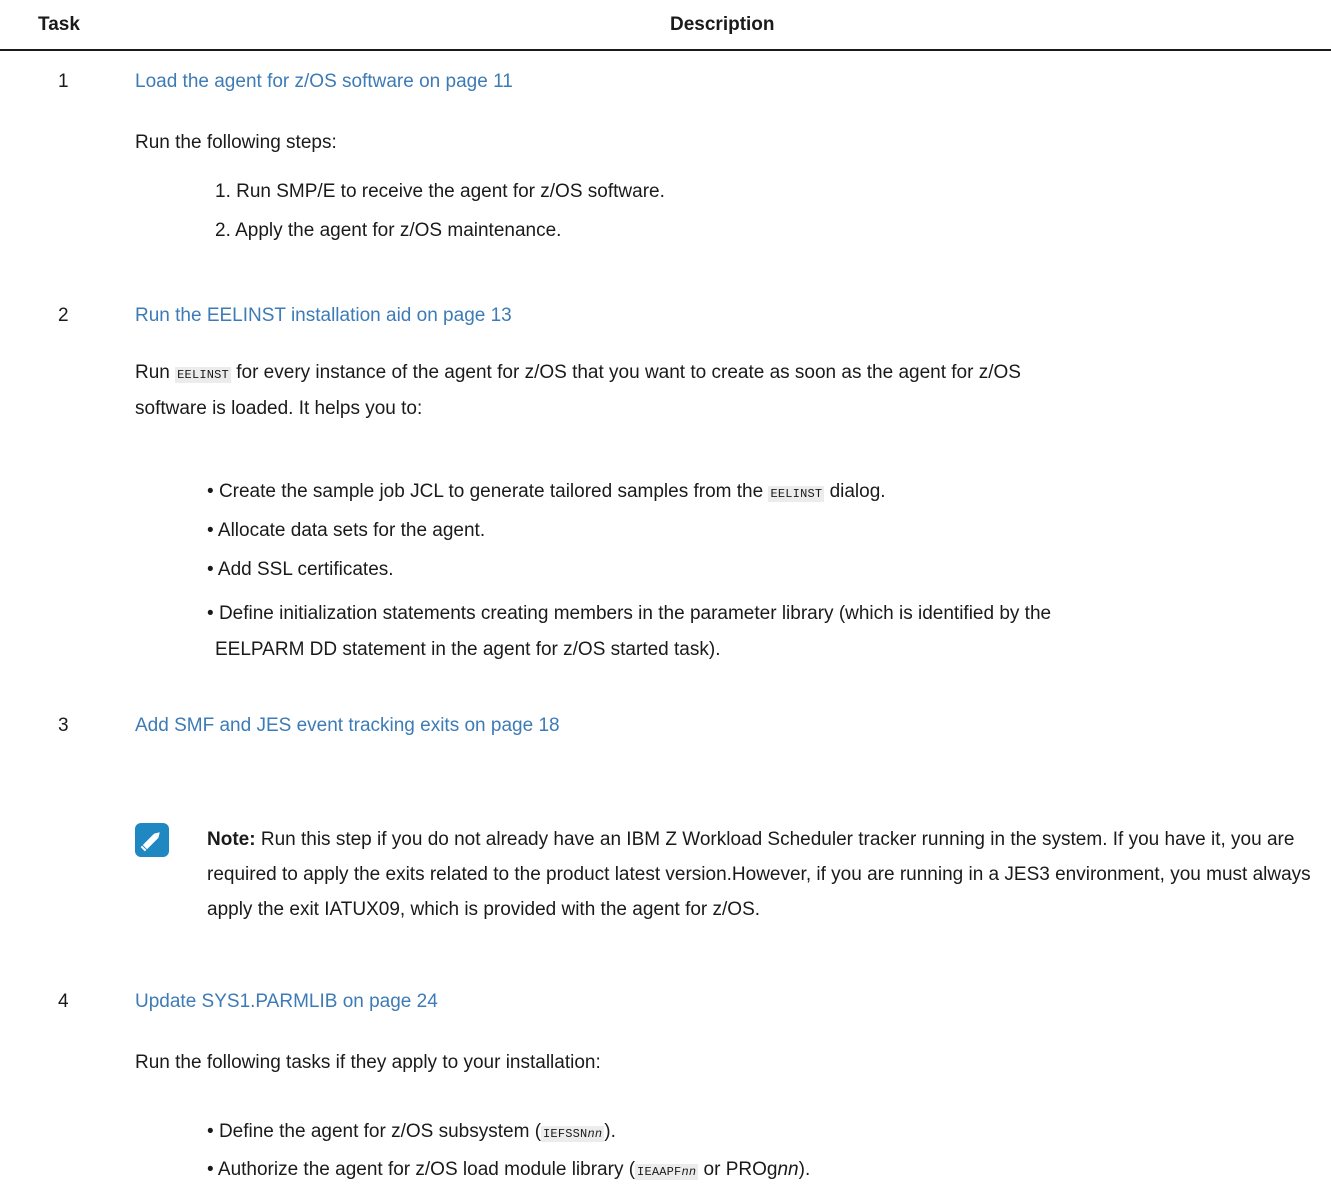 Image resolution: width=1331 pixels, height=1184 pixels. I want to click on task-number-4: 4, so click(63, 1001).